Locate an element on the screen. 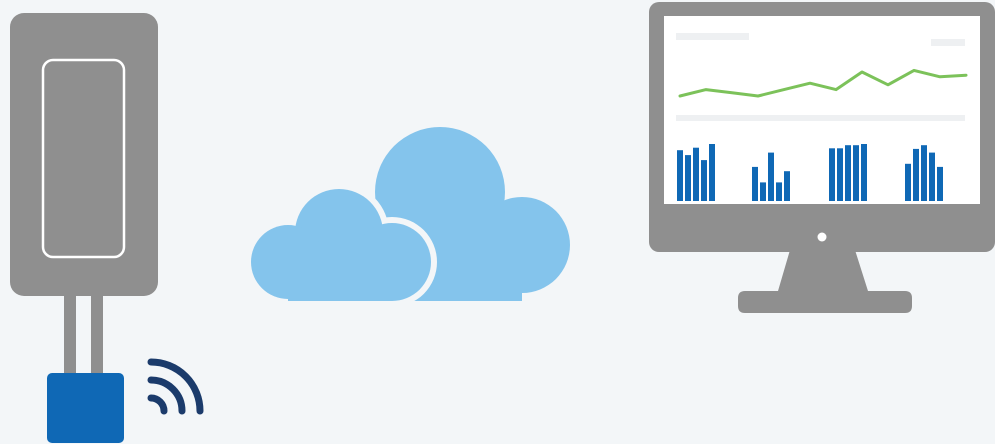 The image size is (995, 444). gateway-body is located at coordinates (84, 154).